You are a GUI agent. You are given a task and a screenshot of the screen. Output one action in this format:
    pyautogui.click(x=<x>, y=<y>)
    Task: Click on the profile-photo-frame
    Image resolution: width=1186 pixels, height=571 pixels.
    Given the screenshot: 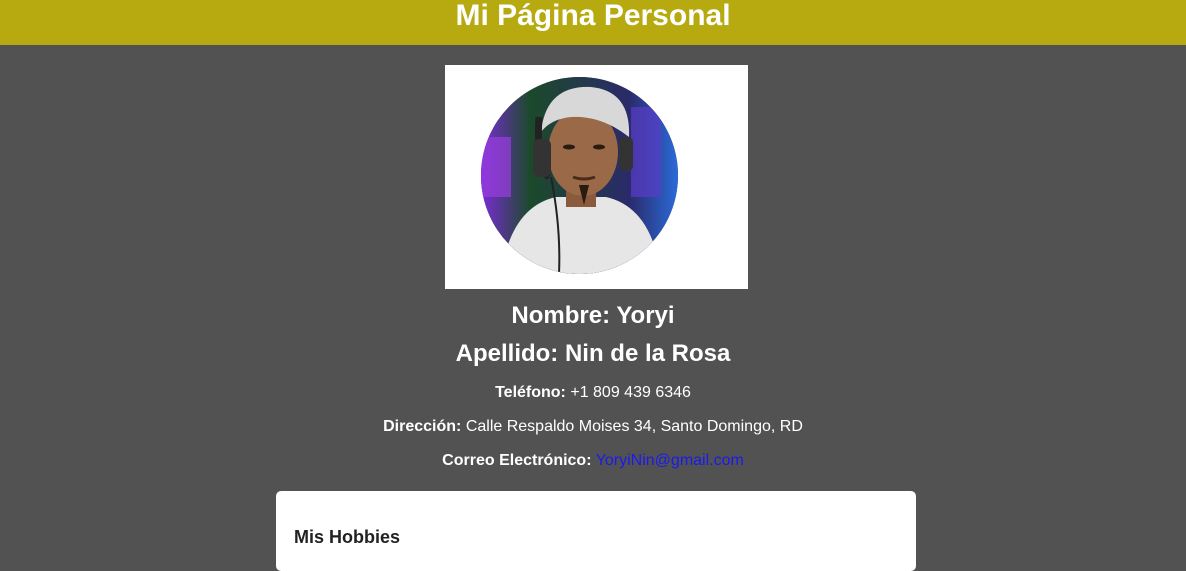 What is the action you would take?
    pyautogui.click(x=596, y=177)
    